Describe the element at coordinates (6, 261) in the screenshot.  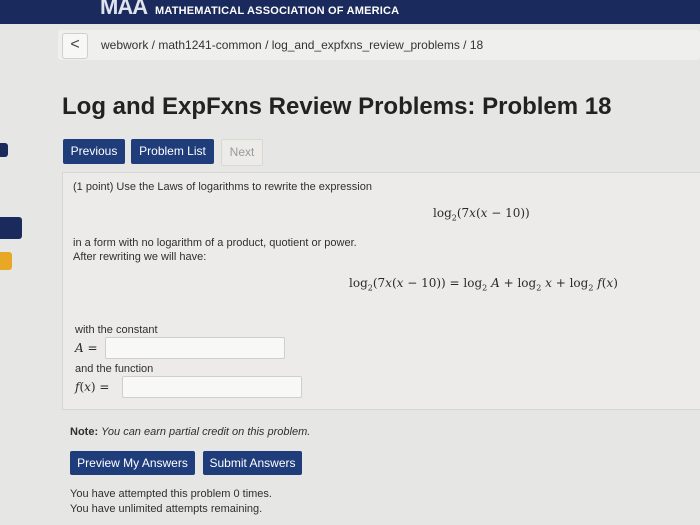
I see `sidebar-tab-highlight` at that location.